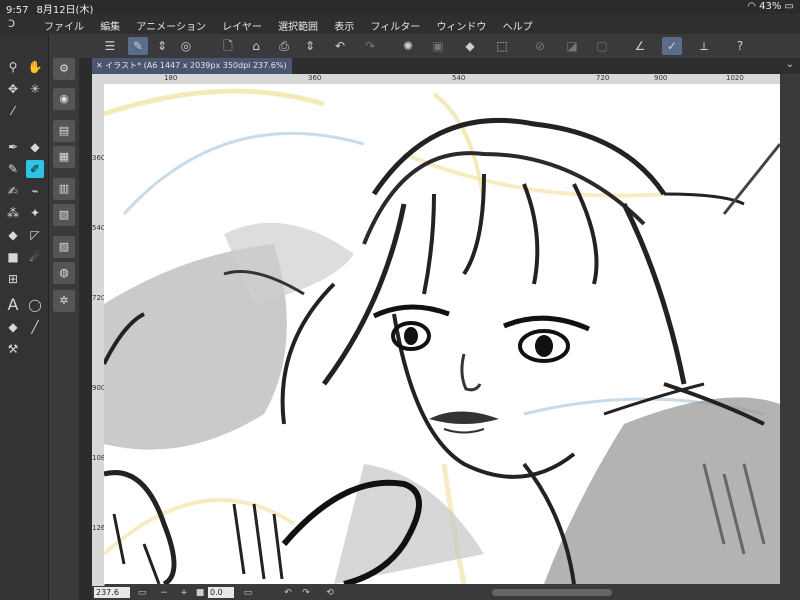 The image size is (800, 600). What do you see at coordinates (256, 46) in the screenshot?
I see `open-folder-icon: ⌂` at bounding box center [256, 46].